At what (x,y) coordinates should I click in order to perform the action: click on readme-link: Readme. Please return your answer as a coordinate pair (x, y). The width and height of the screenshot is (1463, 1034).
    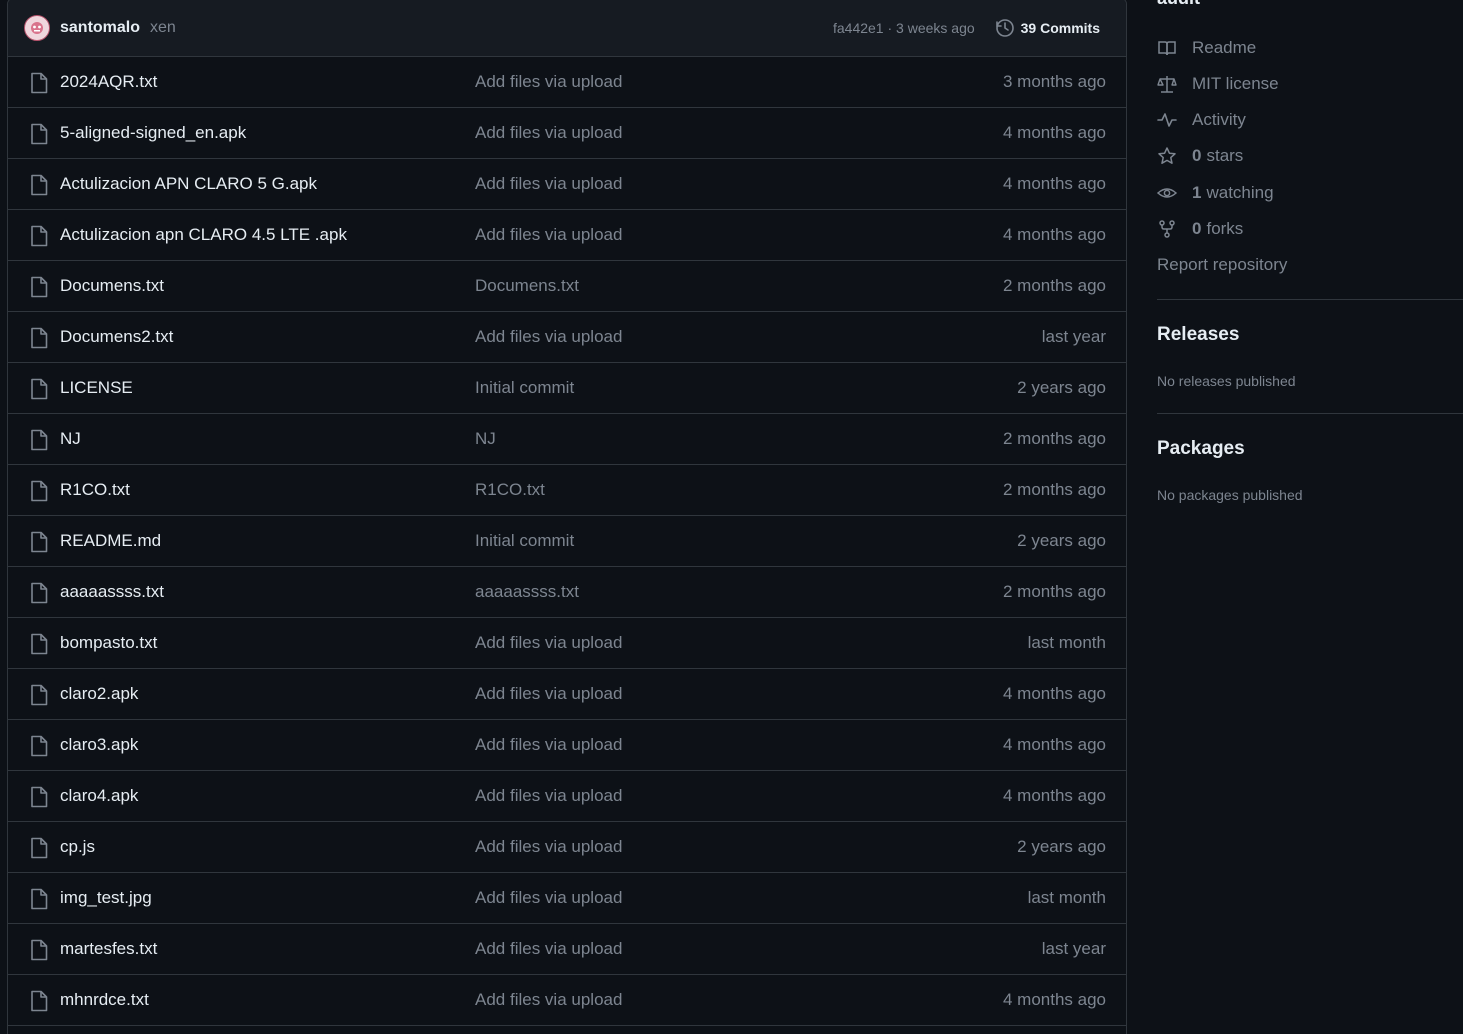
    Looking at the image, I should click on (1206, 48).